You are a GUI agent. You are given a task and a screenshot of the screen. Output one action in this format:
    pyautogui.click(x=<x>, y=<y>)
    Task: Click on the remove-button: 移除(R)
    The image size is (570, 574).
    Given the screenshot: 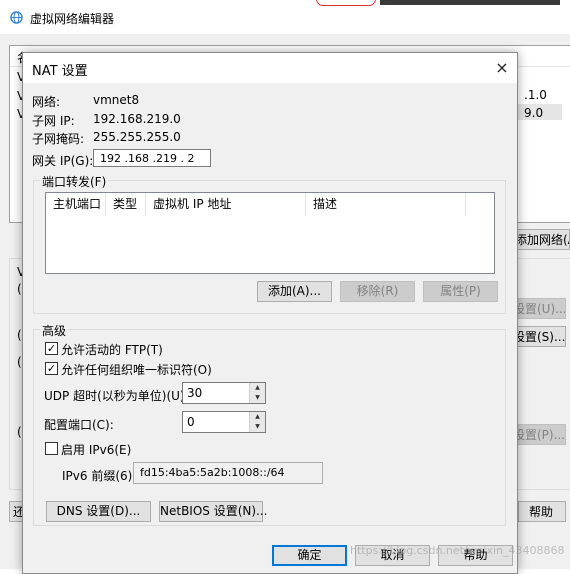 What is the action you would take?
    pyautogui.click(x=377, y=291)
    